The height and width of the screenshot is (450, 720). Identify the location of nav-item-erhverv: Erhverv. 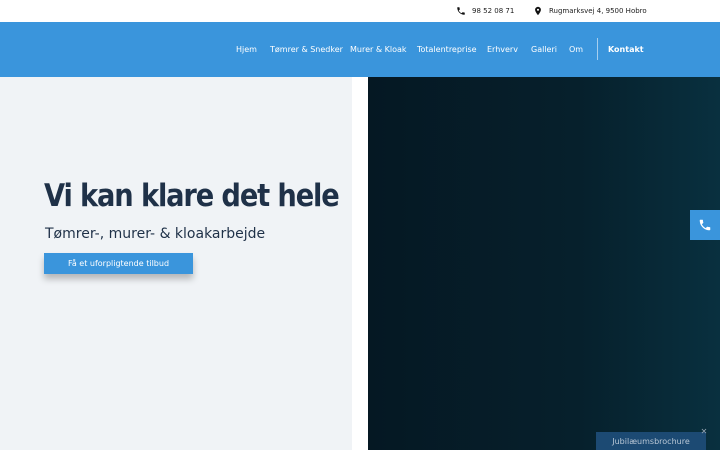
(502, 49).